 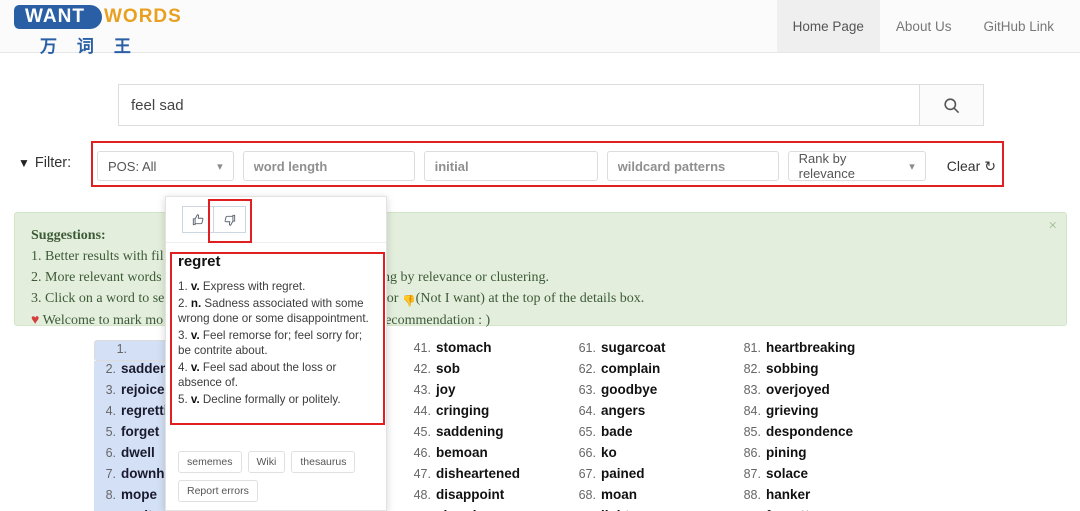 What do you see at coordinates (478, 473) in the screenshot?
I see `word-label: disheartened` at bounding box center [478, 473].